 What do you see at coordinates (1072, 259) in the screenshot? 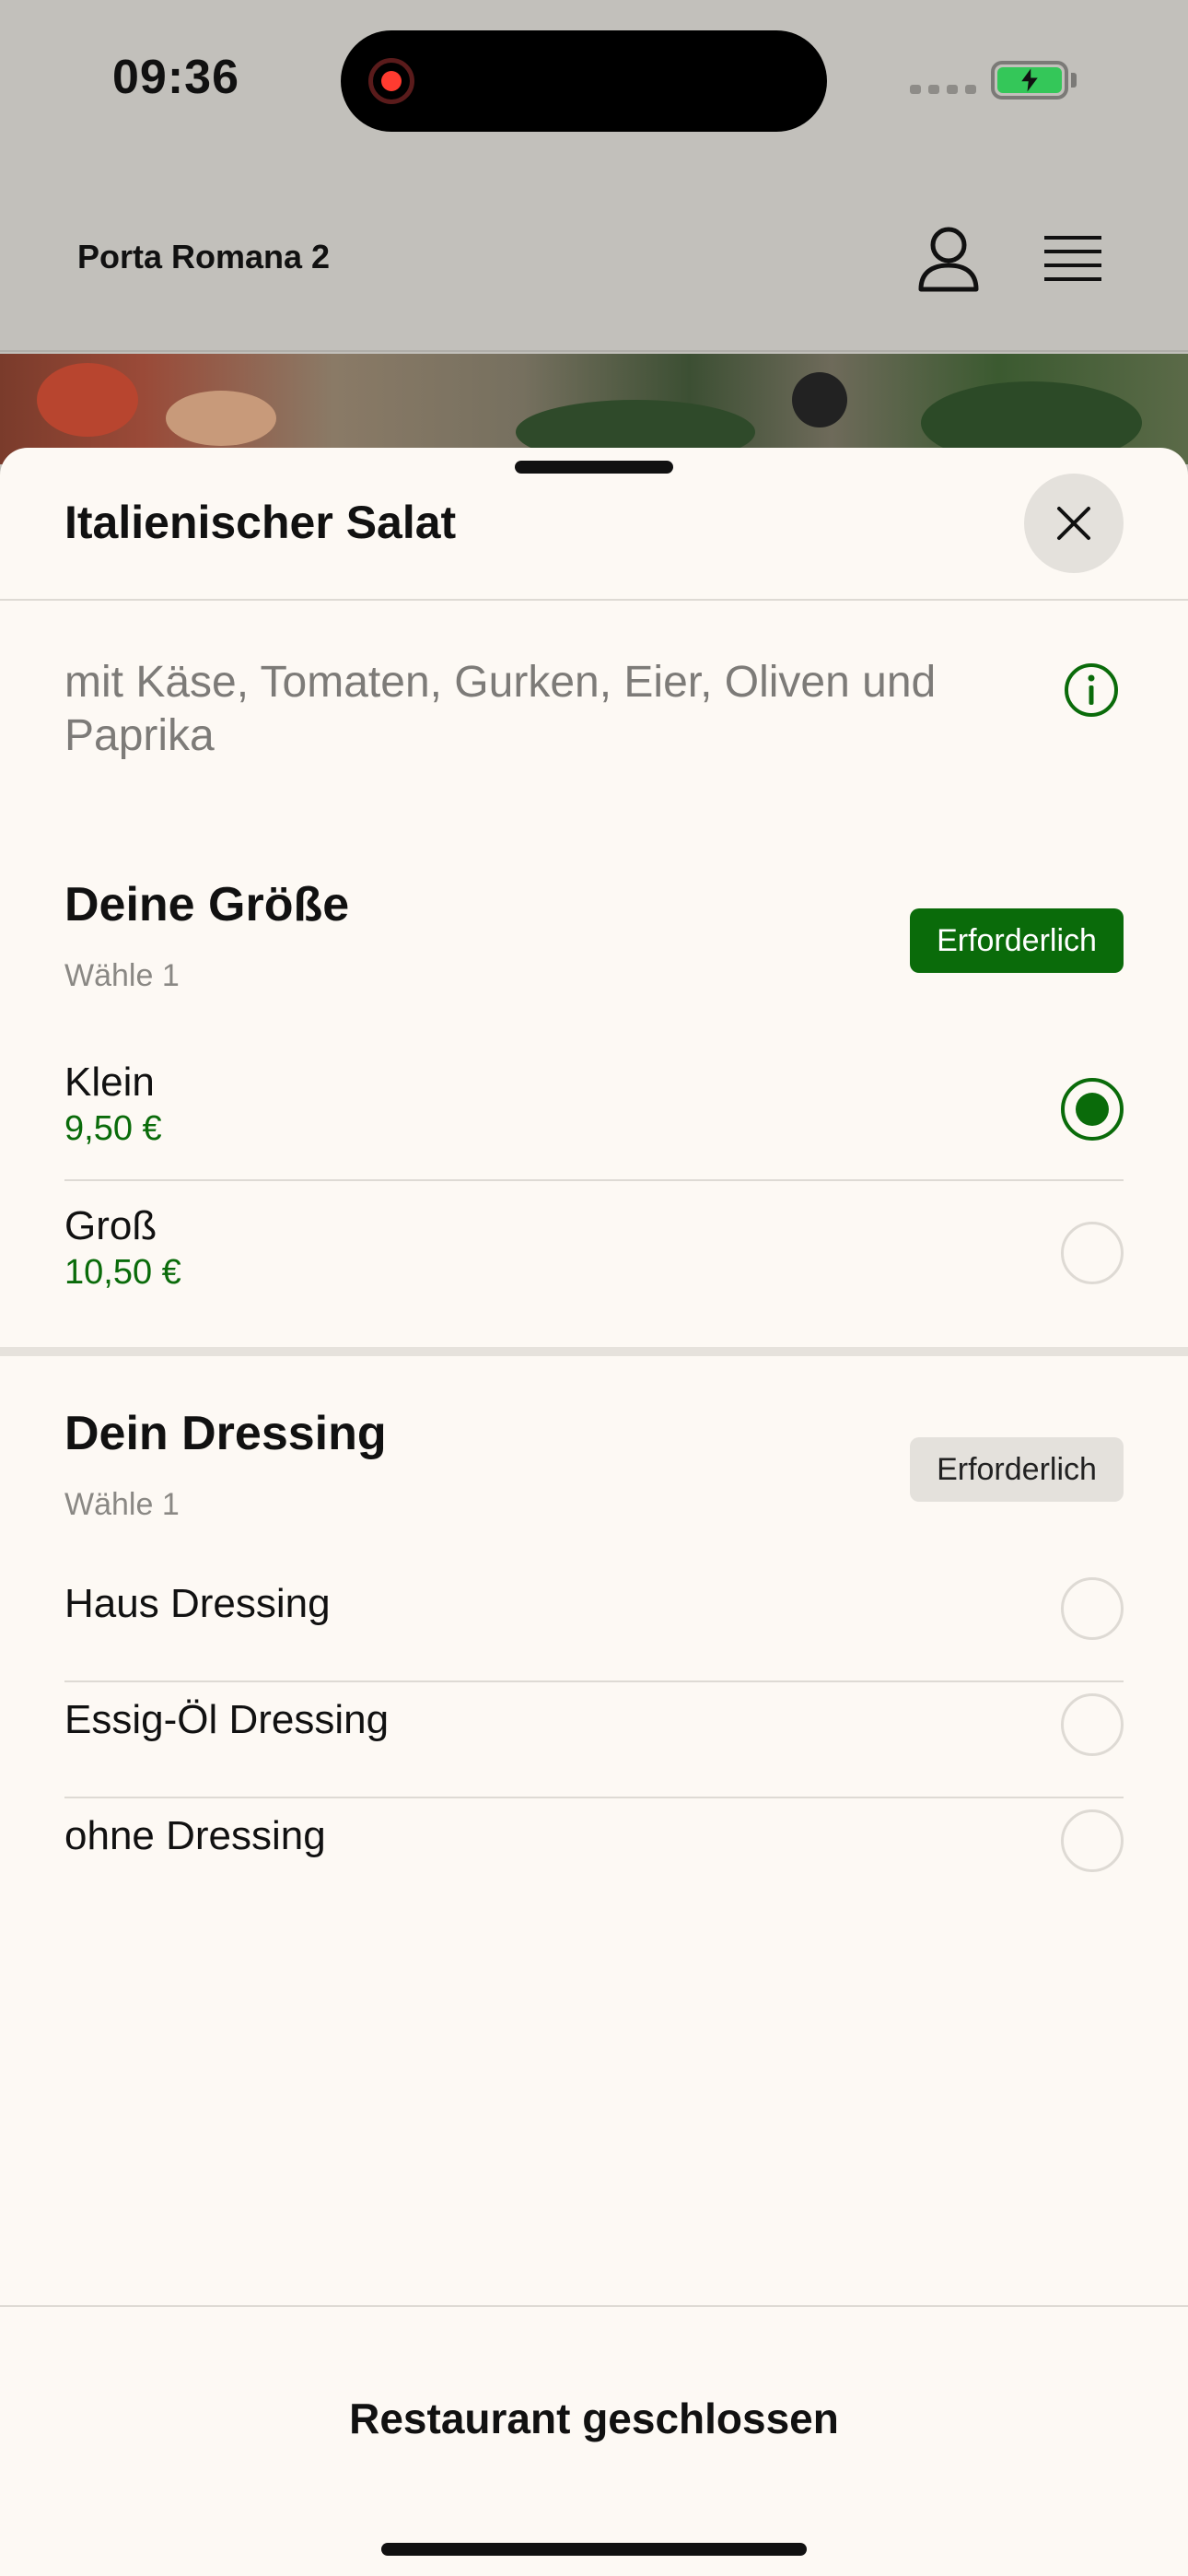
I see `menu-icon` at bounding box center [1072, 259].